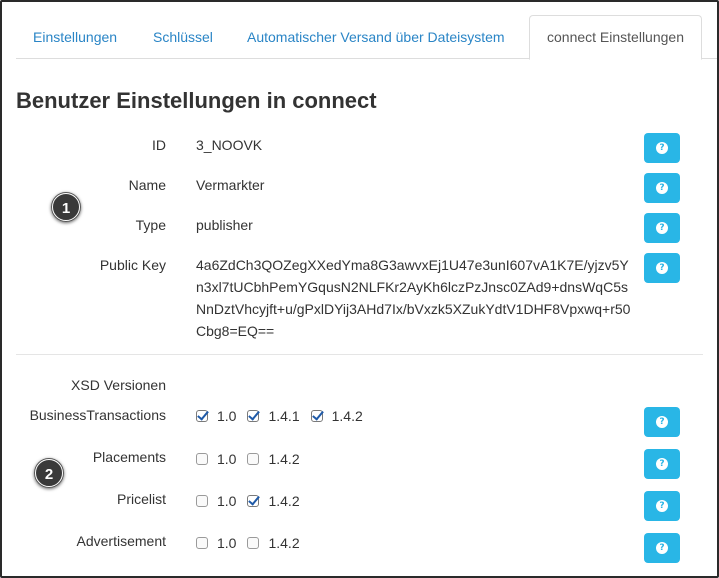 The height and width of the screenshot is (578, 719). Describe the element at coordinates (121, 541) in the screenshot. I see `advertisement-label: Advertisement` at that location.